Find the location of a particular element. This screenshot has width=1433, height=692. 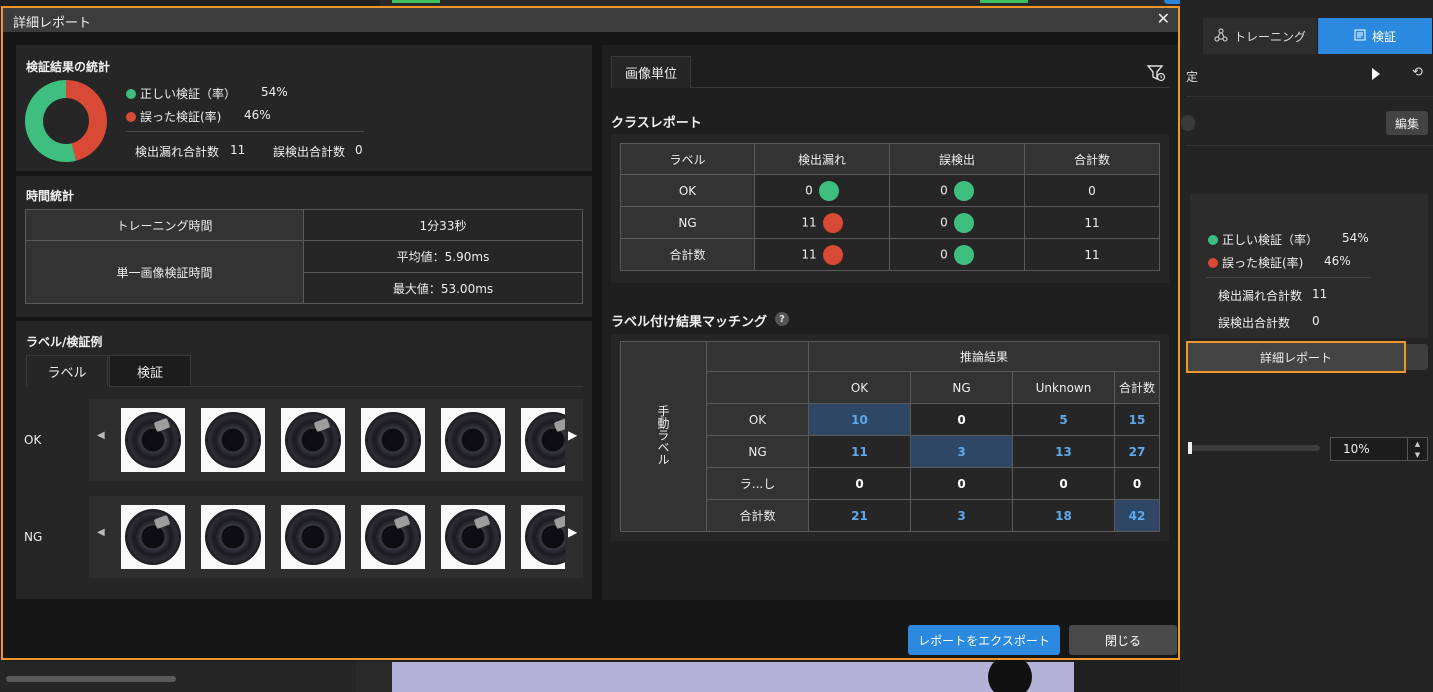

history-icon: ⟲ is located at coordinates (1417, 72).